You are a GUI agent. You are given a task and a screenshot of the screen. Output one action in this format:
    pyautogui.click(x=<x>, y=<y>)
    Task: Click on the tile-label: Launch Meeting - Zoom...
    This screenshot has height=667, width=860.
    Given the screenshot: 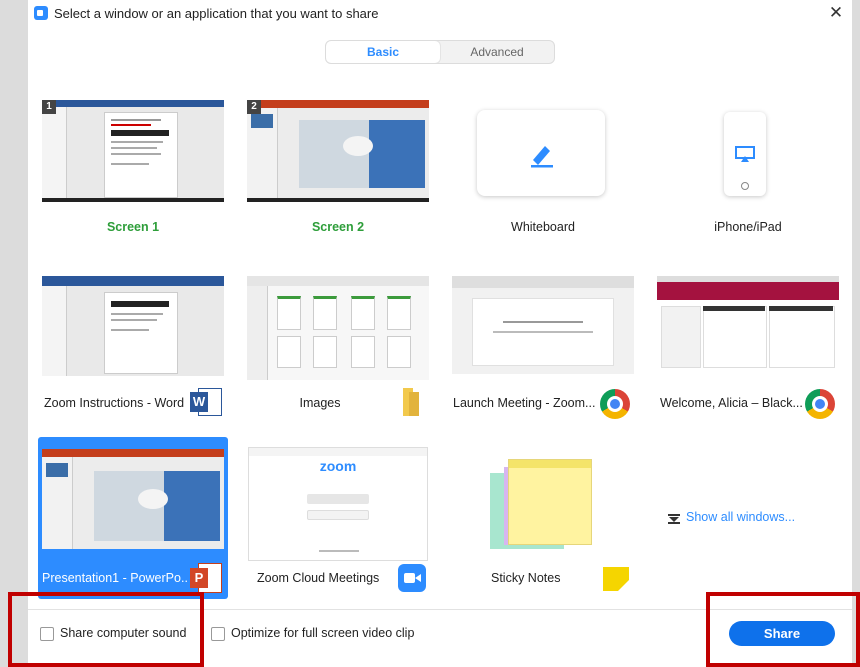 What is the action you would take?
    pyautogui.click(x=524, y=403)
    